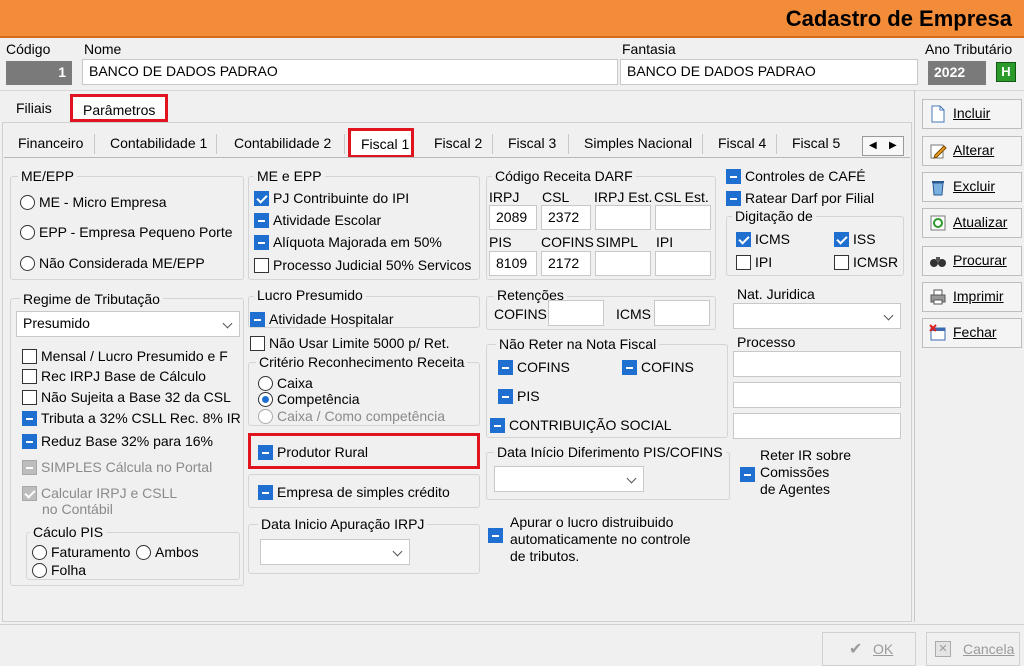  Describe the element at coordinates (566, 217) in the screenshot. I see `csl-field: 2372` at that location.